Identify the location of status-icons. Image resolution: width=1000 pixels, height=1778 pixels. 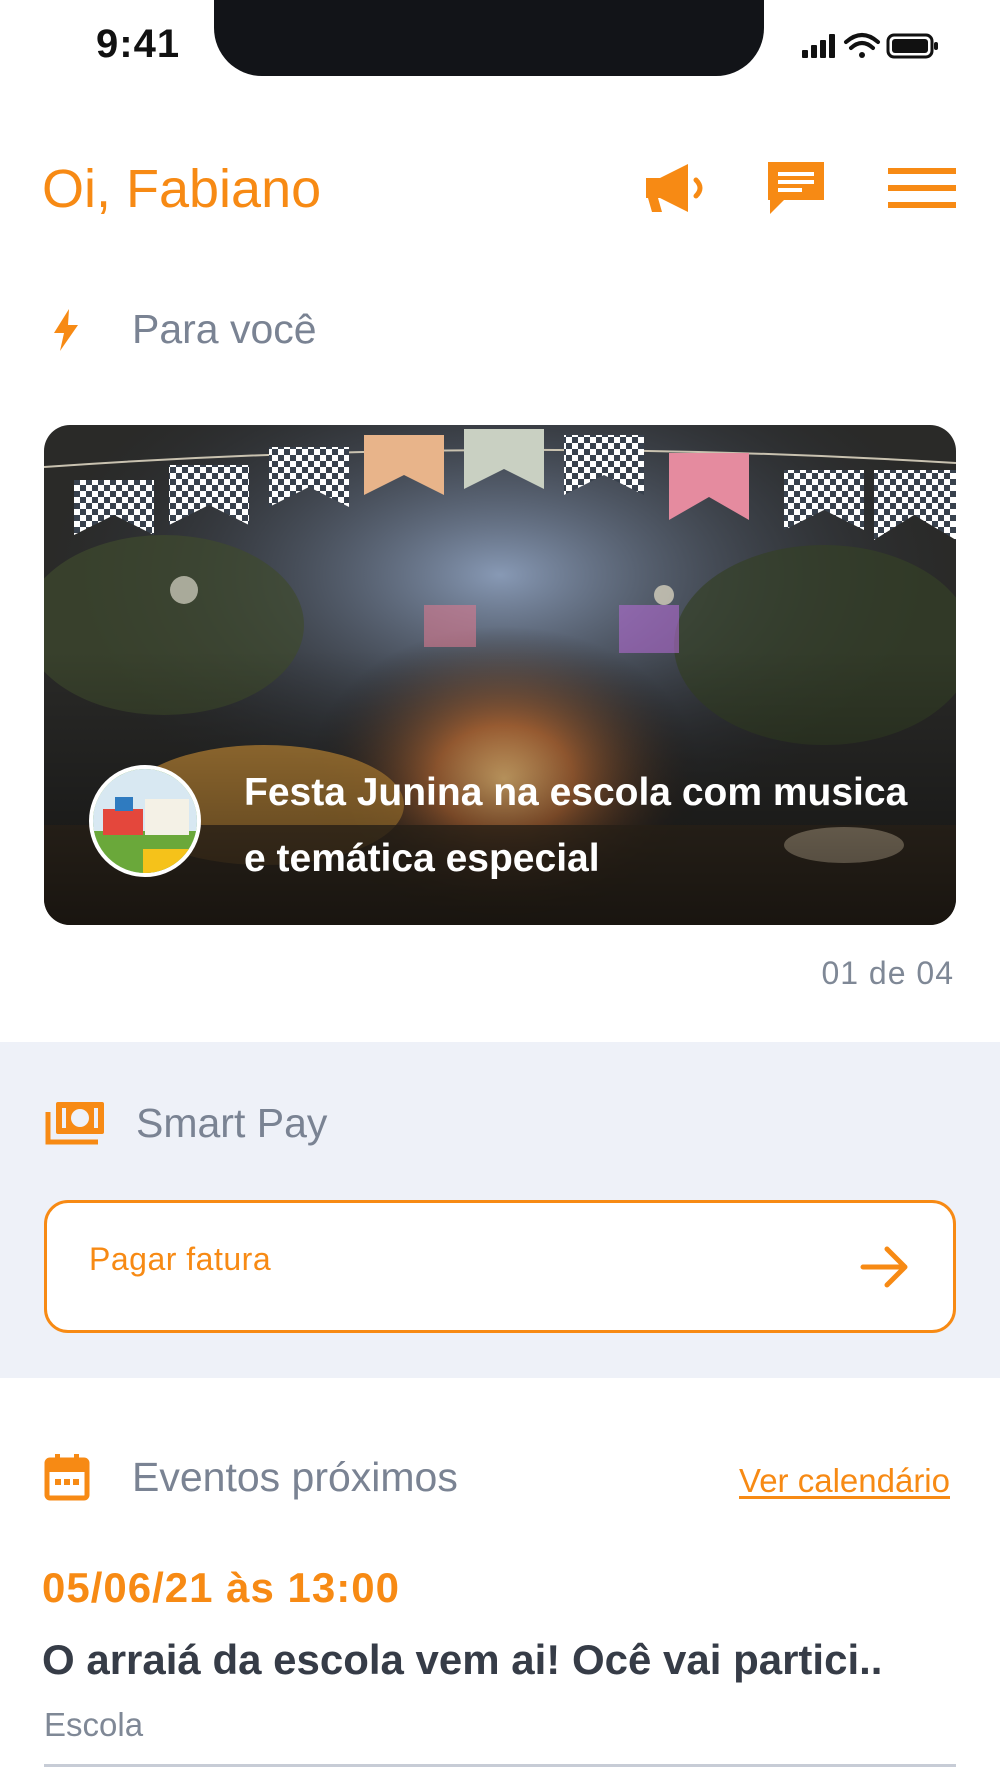
(870, 45).